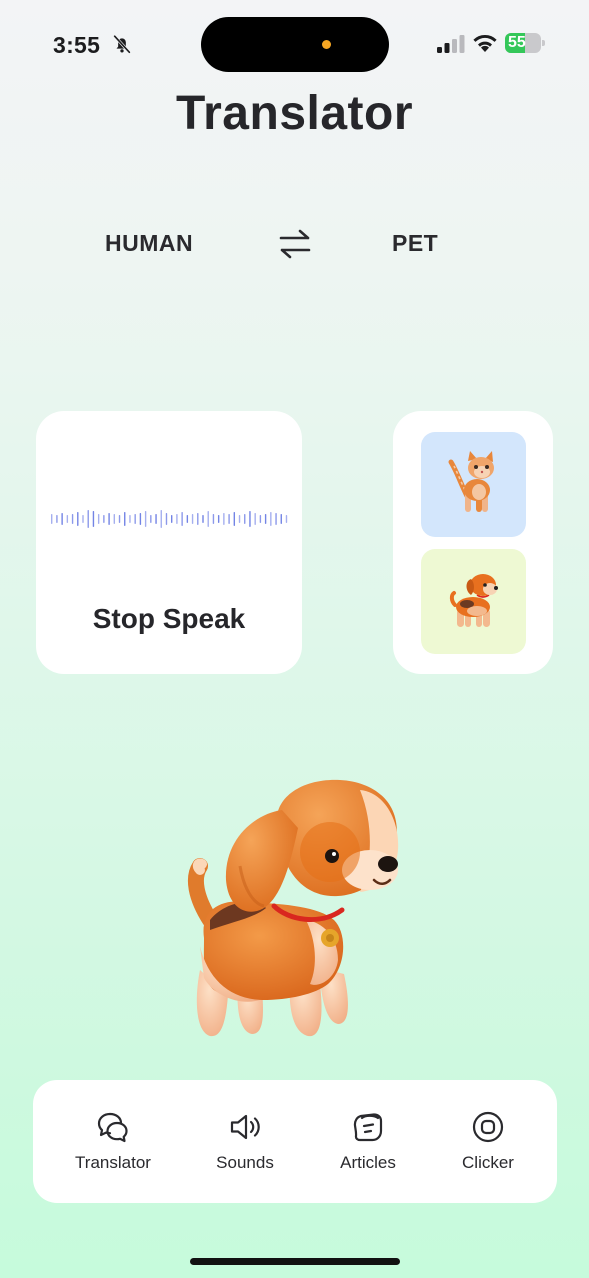 This screenshot has height=1278, width=589. What do you see at coordinates (488, 1162) in the screenshot?
I see `tab-label: Clicker` at bounding box center [488, 1162].